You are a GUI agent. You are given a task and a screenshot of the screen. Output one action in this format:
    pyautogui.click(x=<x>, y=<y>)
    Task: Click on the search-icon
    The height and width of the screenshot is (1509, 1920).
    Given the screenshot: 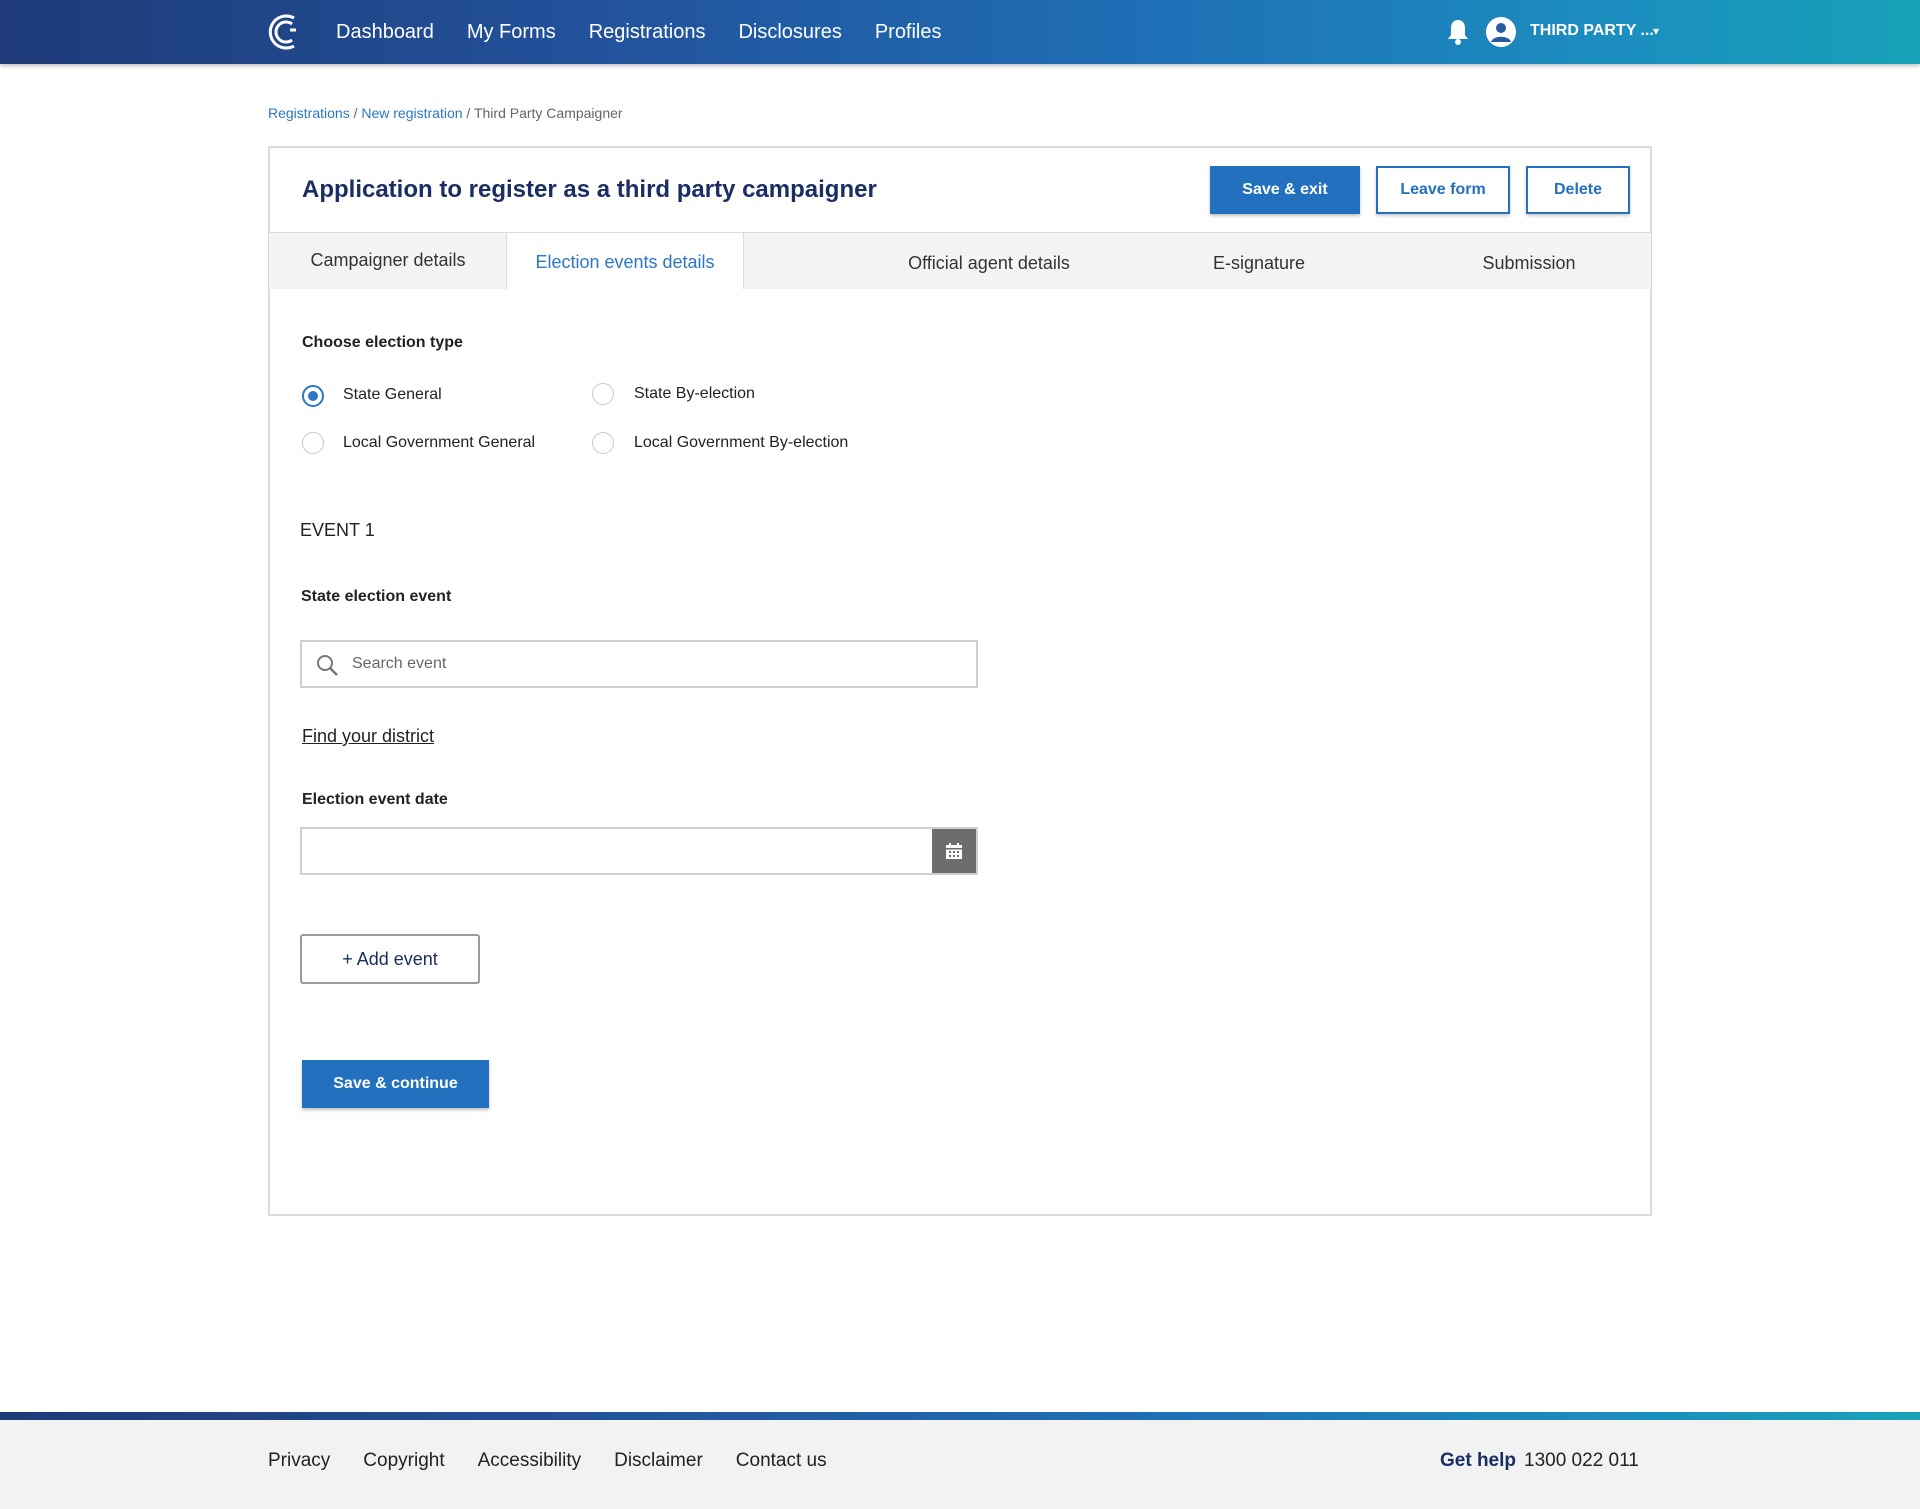 What is the action you would take?
    pyautogui.click(x=327, y=665)
    